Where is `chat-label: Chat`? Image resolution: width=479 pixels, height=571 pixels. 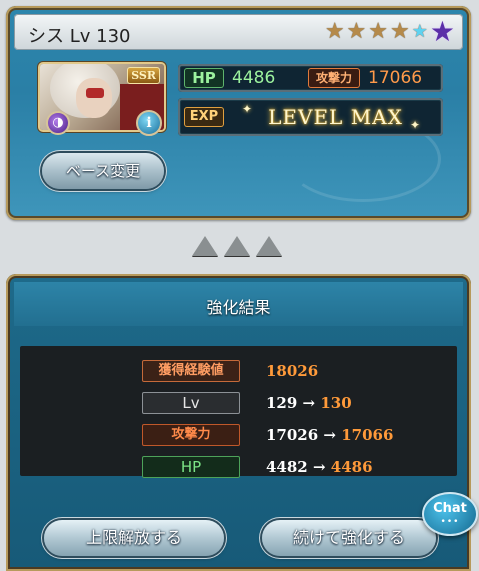
chat-label: Chat is located at coordinates (450, 508).